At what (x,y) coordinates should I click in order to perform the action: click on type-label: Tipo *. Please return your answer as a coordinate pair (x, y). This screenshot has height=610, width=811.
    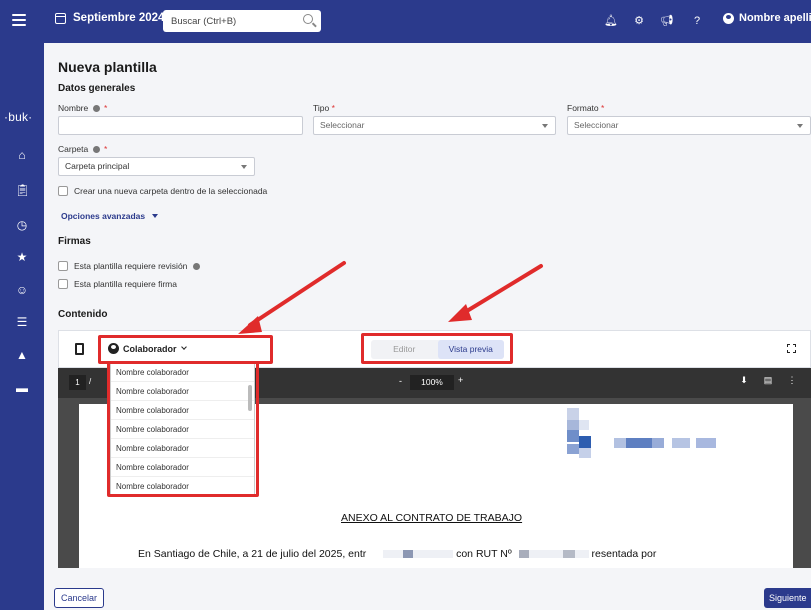
    Looking at the image, I should click on (324, 108).